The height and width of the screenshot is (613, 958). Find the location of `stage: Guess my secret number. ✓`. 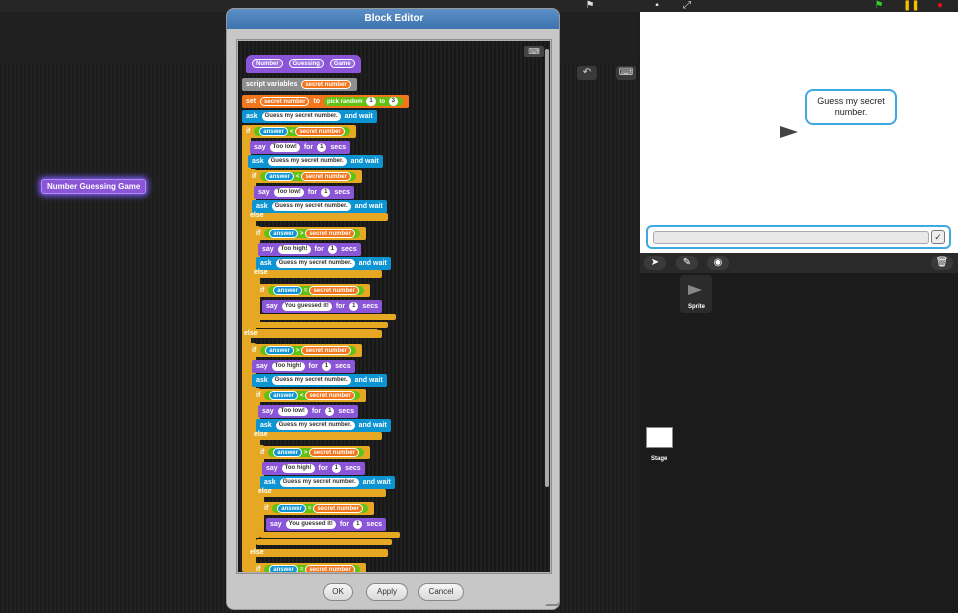

stage: Guess my secret number. ✓ is located at coordinates (799, 132).